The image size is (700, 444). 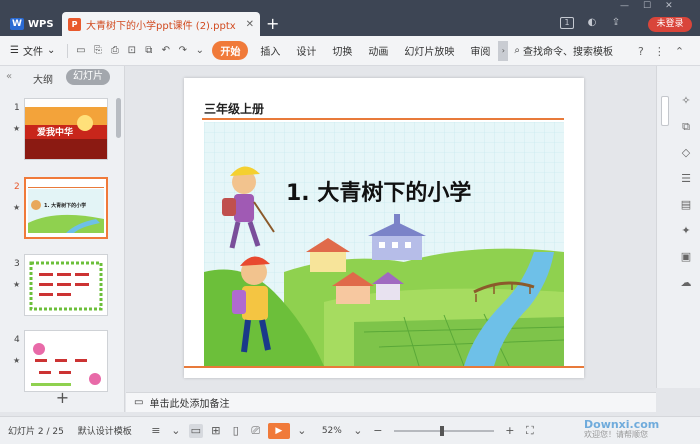 I want to click on slide-thumbnail-selected: 1. 大青树下的小学, so click(x=66, y=208).